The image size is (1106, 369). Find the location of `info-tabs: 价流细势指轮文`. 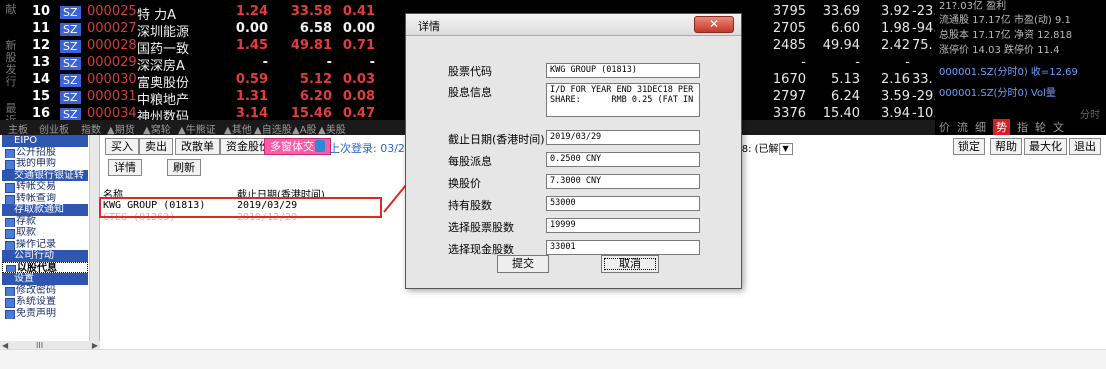

info-tabs: 价流细势指轮文 is located at coordinates (1005, 127).